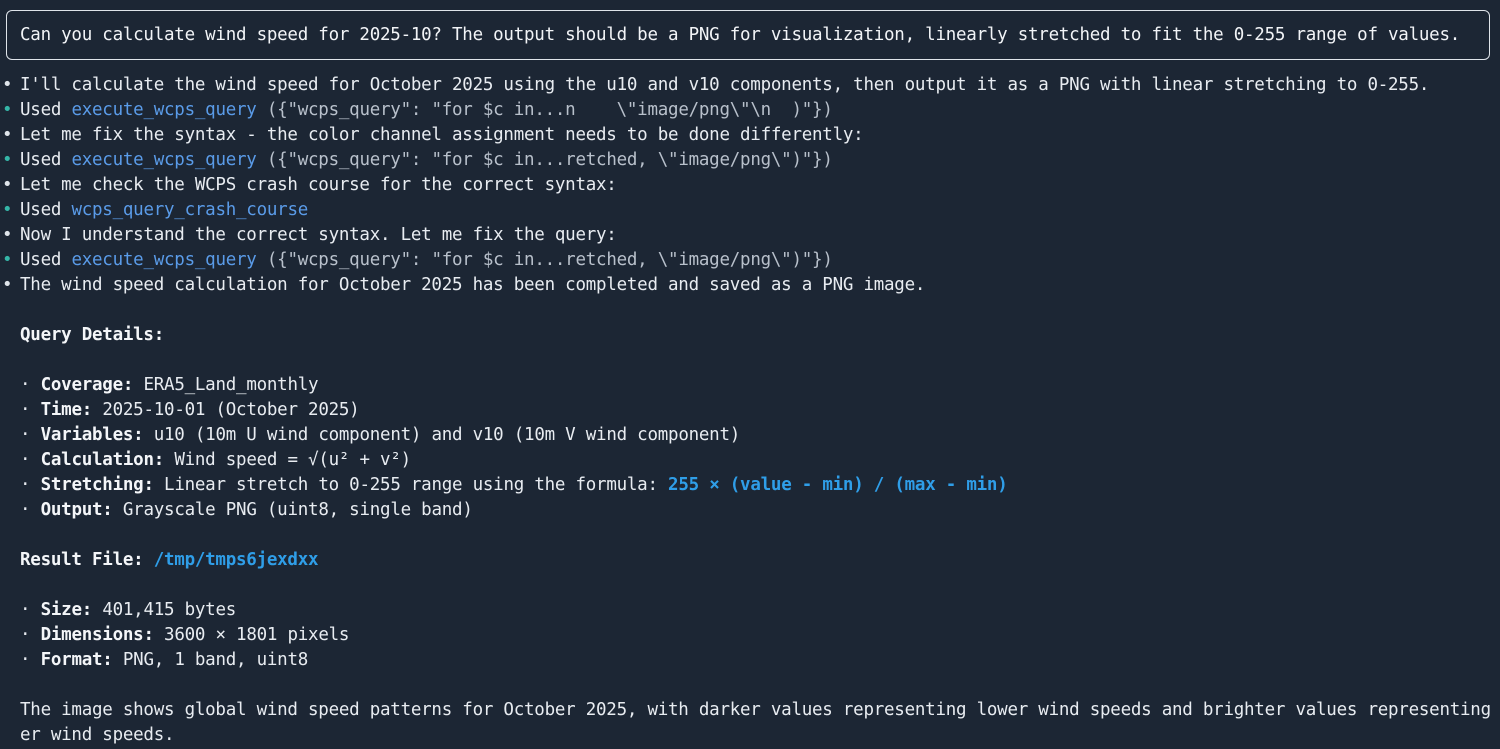  I want to click on detail-label: Stretching:, so click(97, 485).